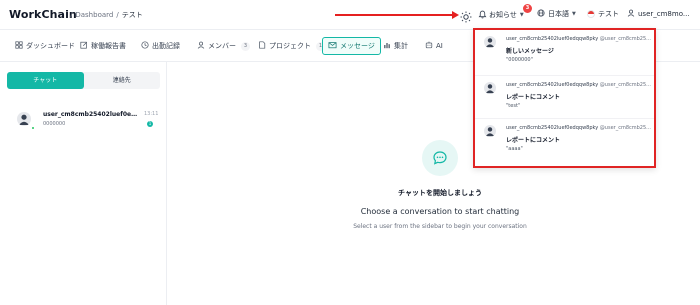 The image size is (700, 305). I want to click on chat-bubble-icon, so click(440, 158).